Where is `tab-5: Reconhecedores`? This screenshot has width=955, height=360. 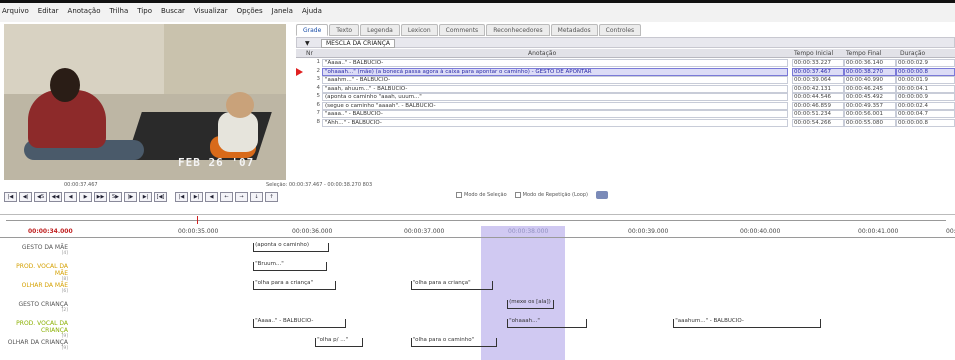
tab-5: Reconhecedores is located at coordinates (518, 30).